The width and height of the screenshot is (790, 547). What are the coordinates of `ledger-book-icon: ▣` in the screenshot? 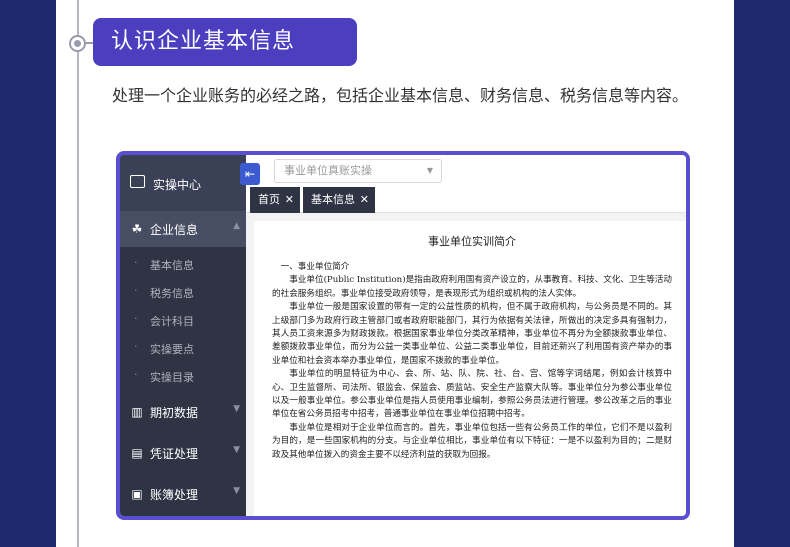 It's located at (137, 494).